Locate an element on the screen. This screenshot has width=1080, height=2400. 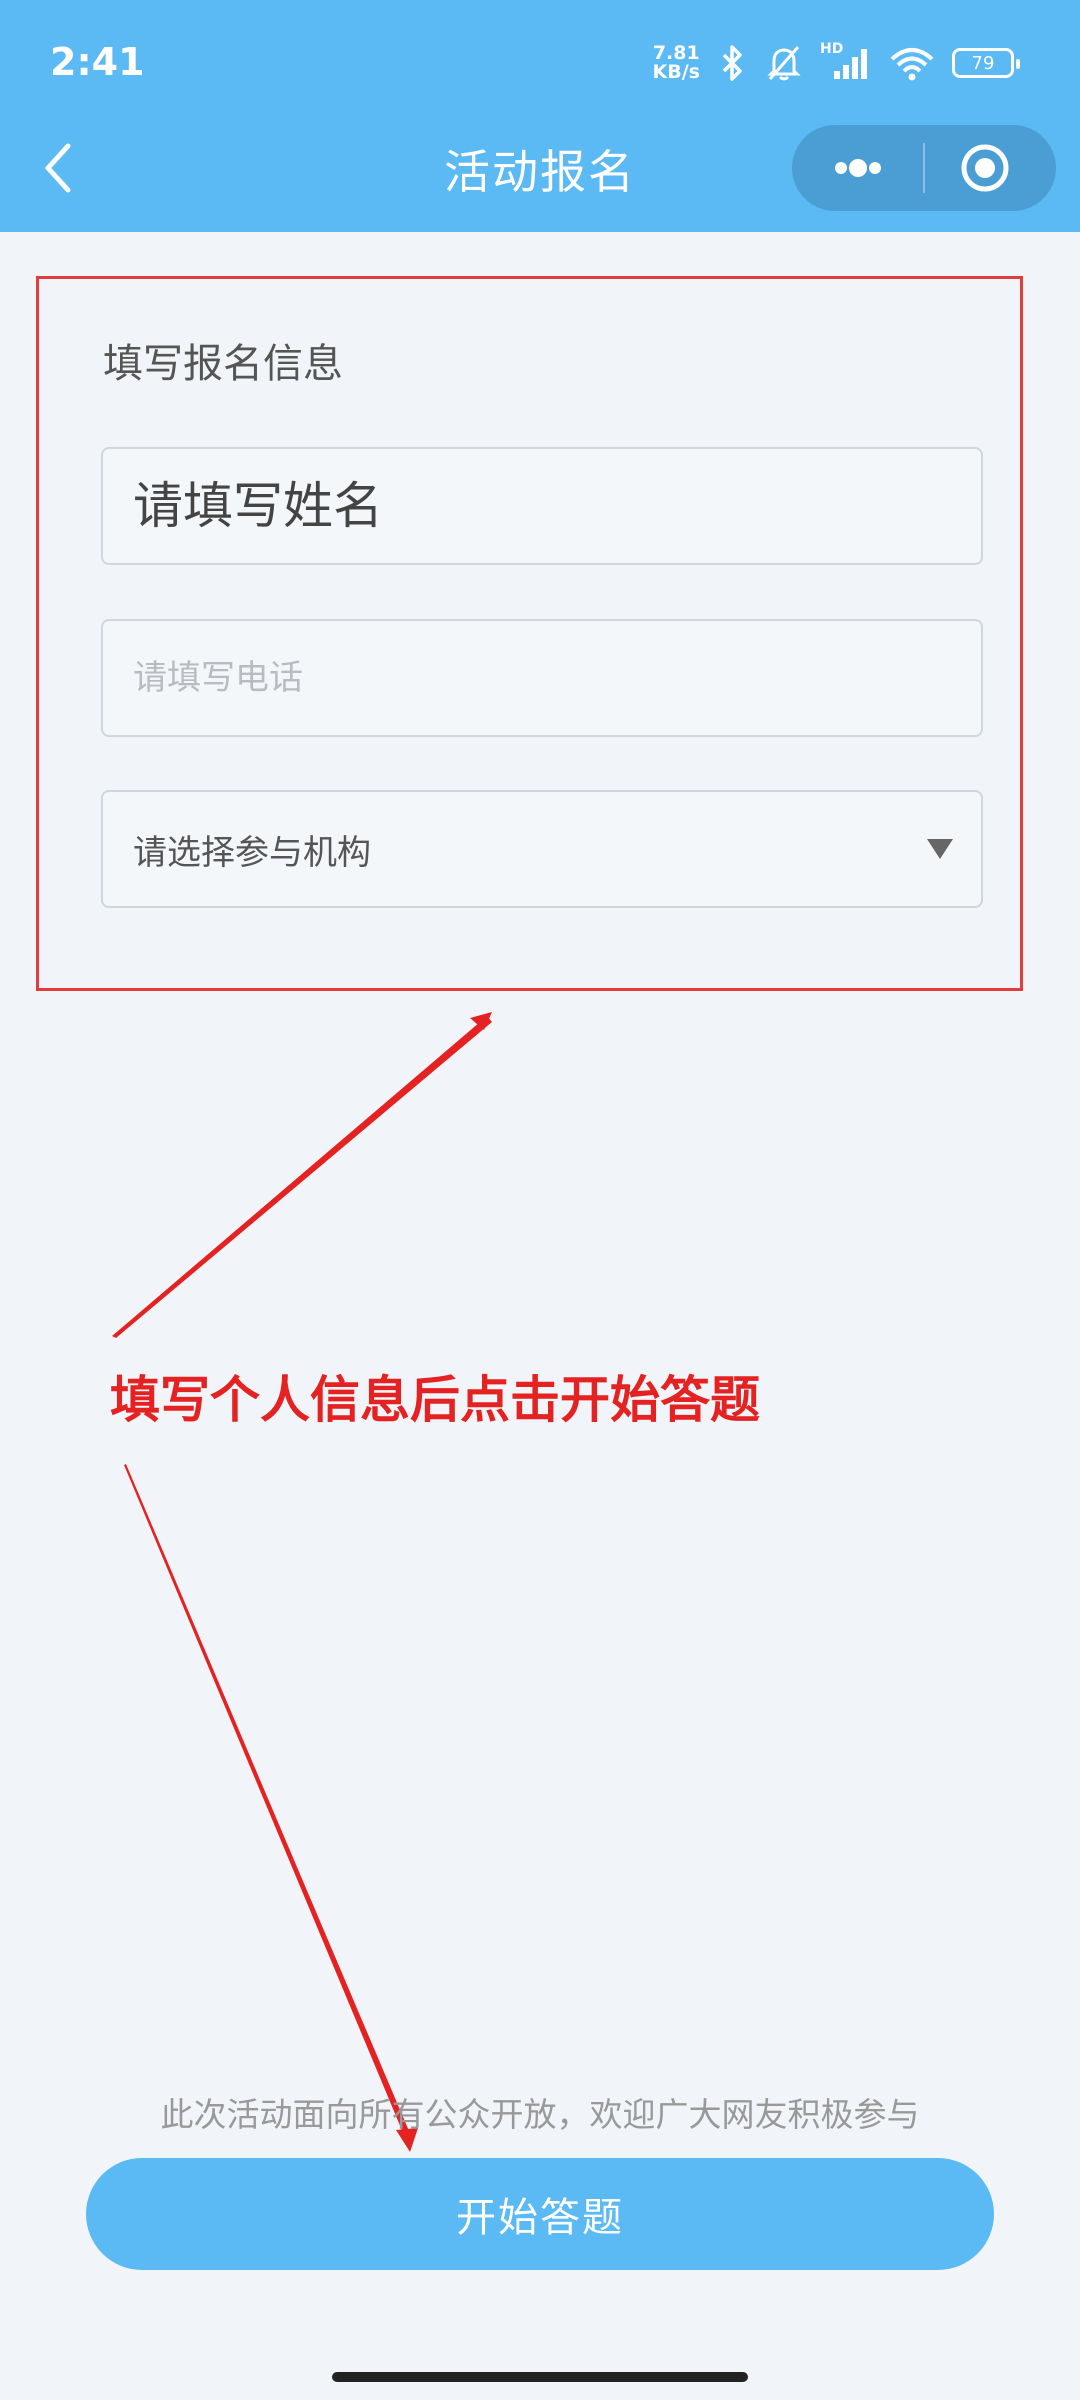
name-field is located at coordinates (542, 506).